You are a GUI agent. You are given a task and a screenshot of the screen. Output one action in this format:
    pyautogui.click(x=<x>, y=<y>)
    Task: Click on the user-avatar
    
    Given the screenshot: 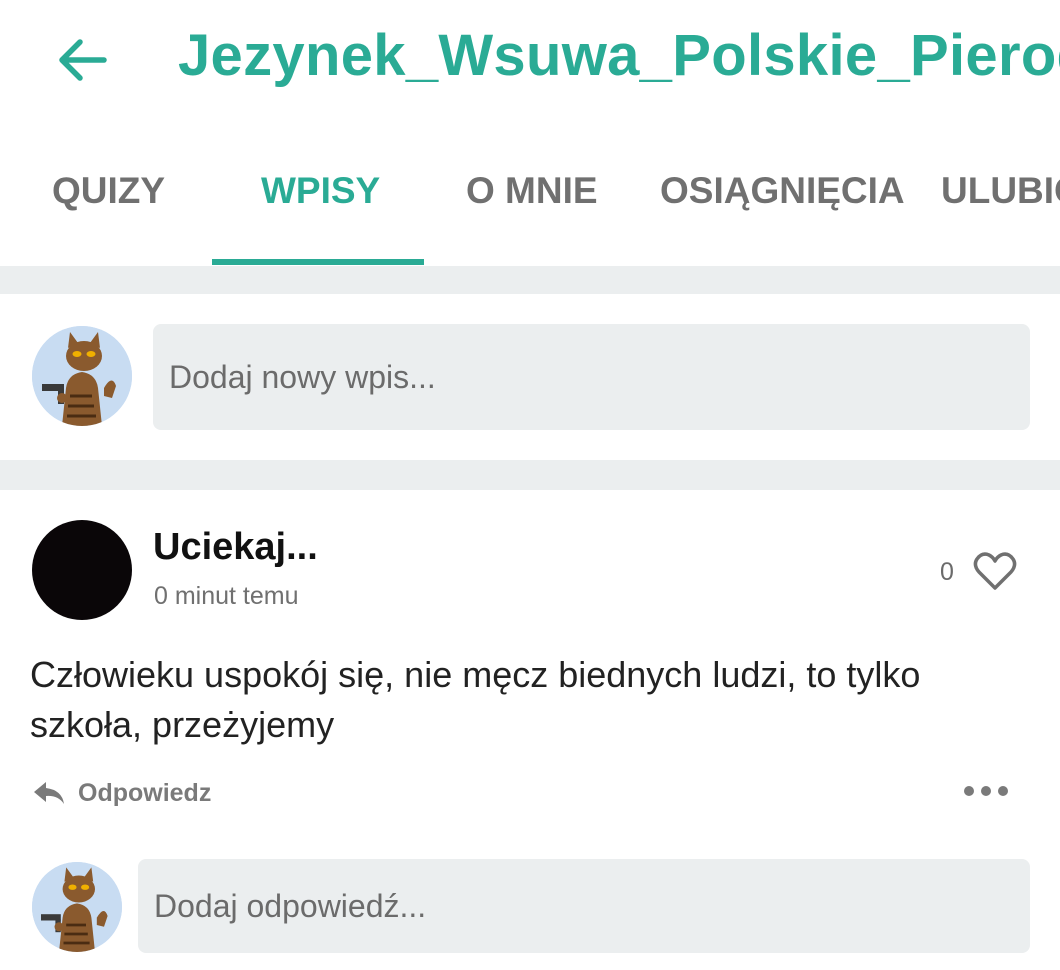 What is the action you would take?
    pyautogui.click(x=82, y=376)
    